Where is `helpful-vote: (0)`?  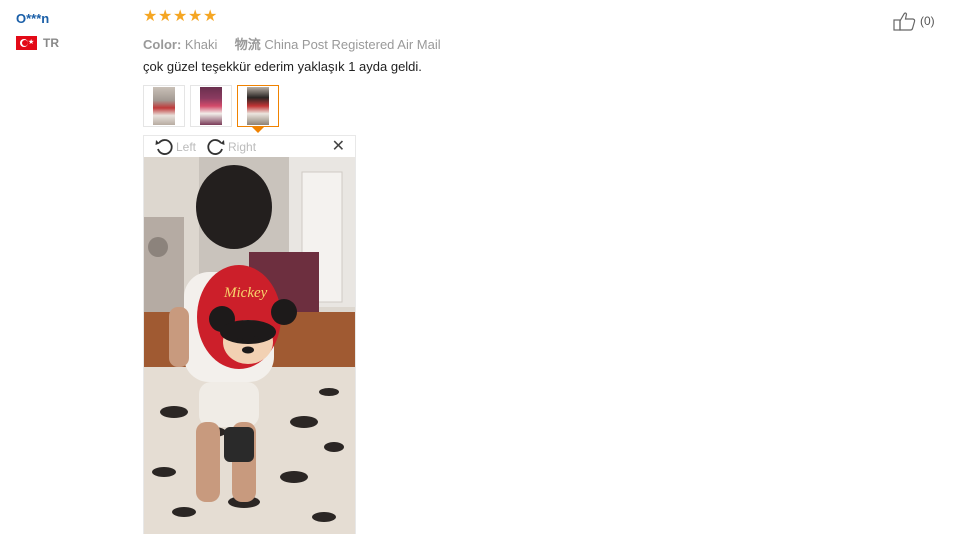
helpful-vote: (0) is located at coordinates (914, 21).